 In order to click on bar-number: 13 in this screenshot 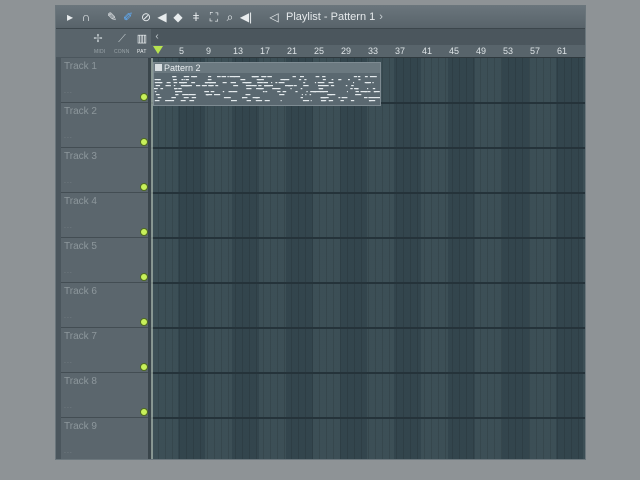, I will do `click(238, 51)`.